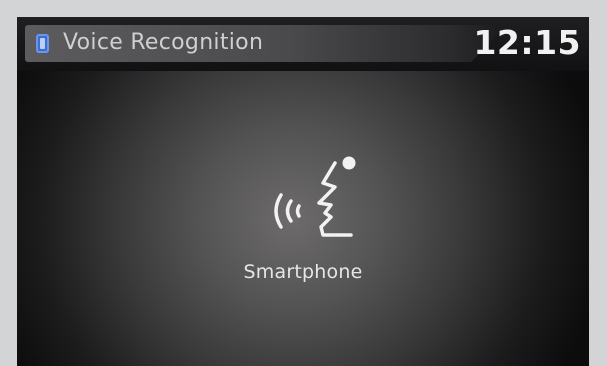 This screenshot has height=366, width=607. Describe the element at coordinates (527, 42) in the screenshot. I see `clock: 12:15` at that location.